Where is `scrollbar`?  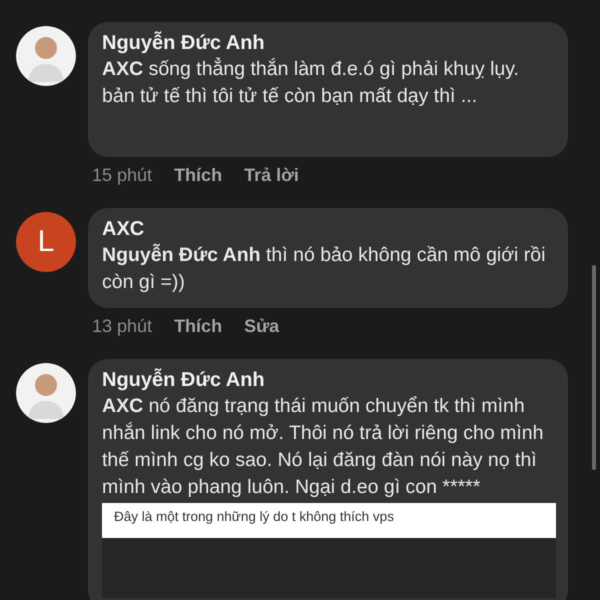
scrollbar is located at coordinates (594, 367).